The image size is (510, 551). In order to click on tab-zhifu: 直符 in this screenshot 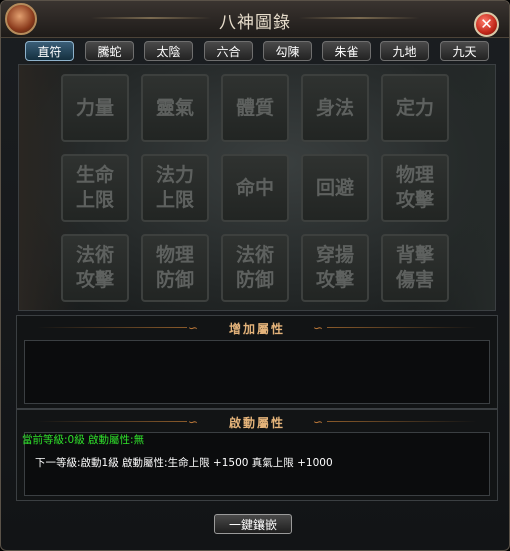, I will do `click(49, 51)`.